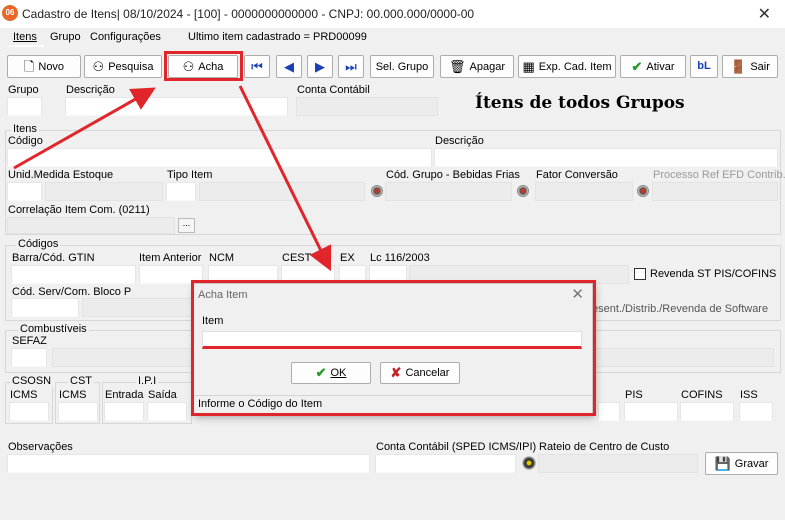 The height and width of the screenshot is (520, 785). I want to click on conta-contabil-field, so click(367, 106).